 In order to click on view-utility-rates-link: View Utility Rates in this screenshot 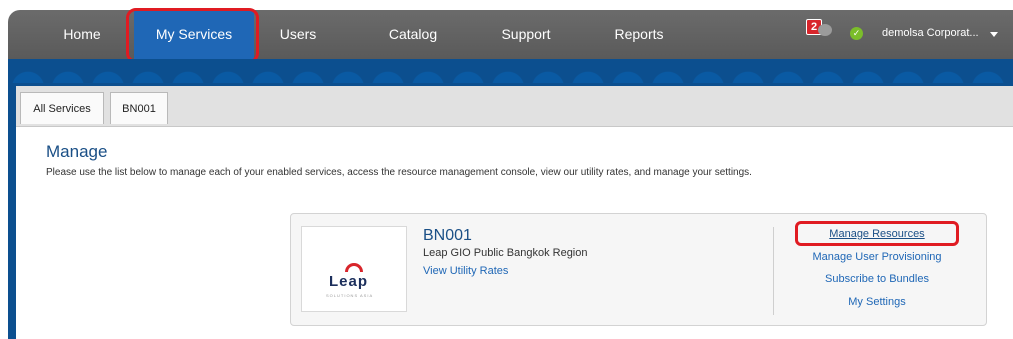, I will do `click(465, 271)`.